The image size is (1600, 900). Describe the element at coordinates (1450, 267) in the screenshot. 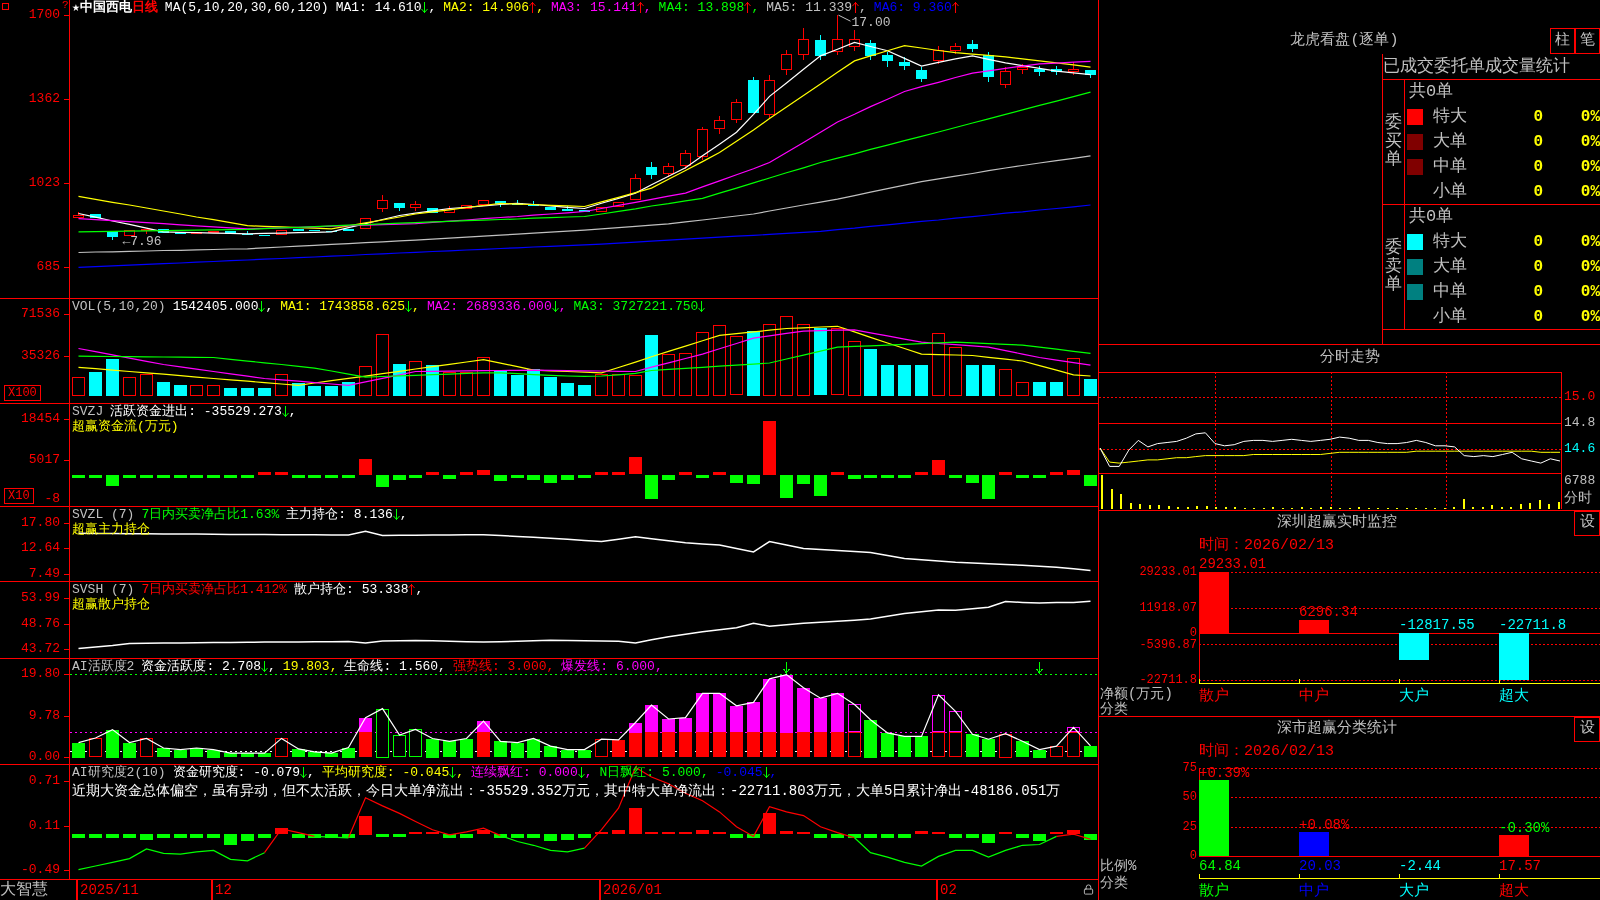

I see `order-size-label: 大单` at that location.